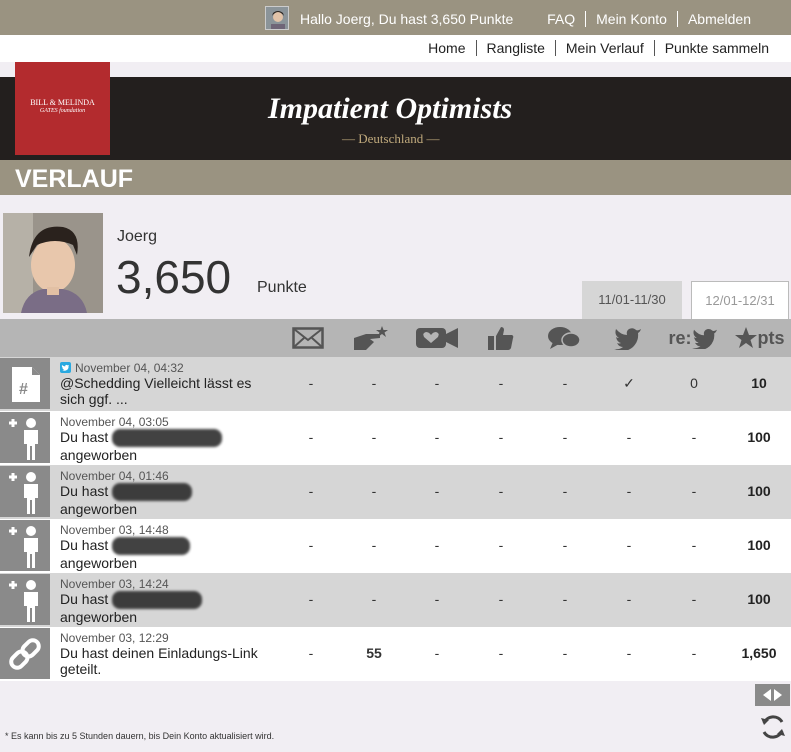  I want to click on like-icon, so click(501, 338).